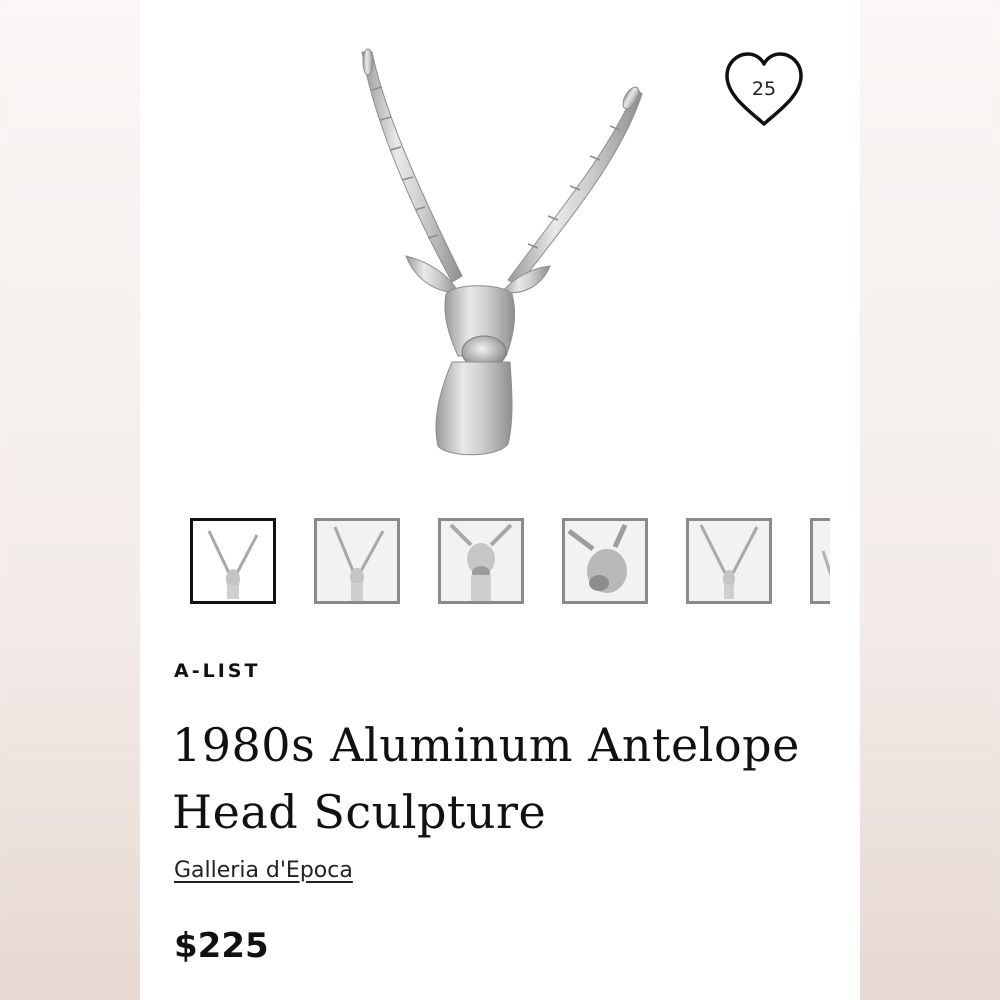  I want to click on favorite-count: 25, so click(764, 89).